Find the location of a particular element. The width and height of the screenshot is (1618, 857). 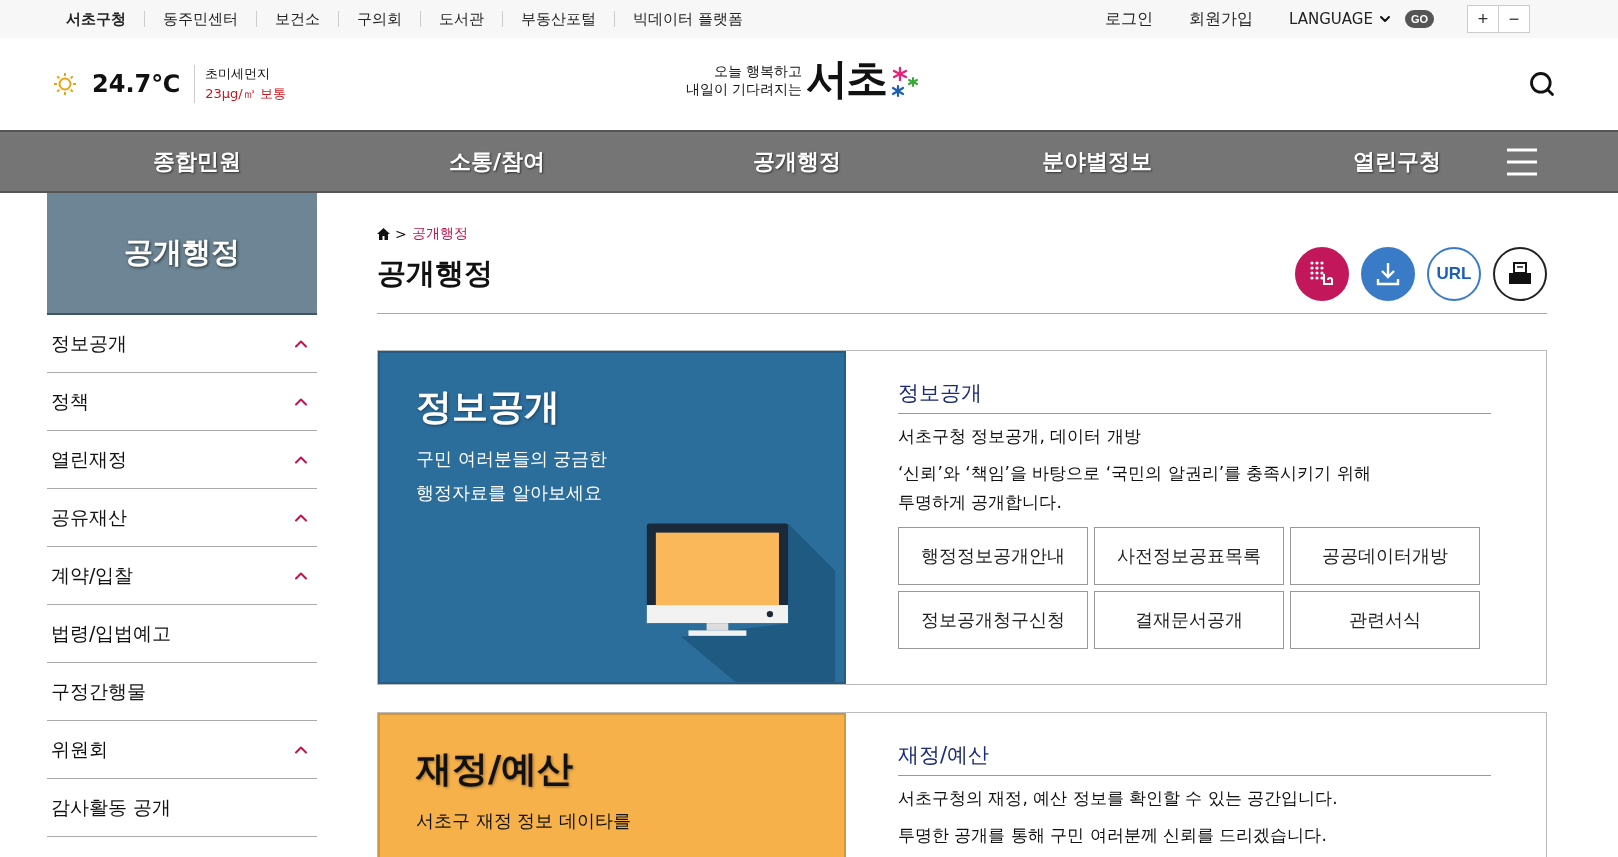

section-link-button: 사전정보공표목록 is located at coordinates (1189, 556).